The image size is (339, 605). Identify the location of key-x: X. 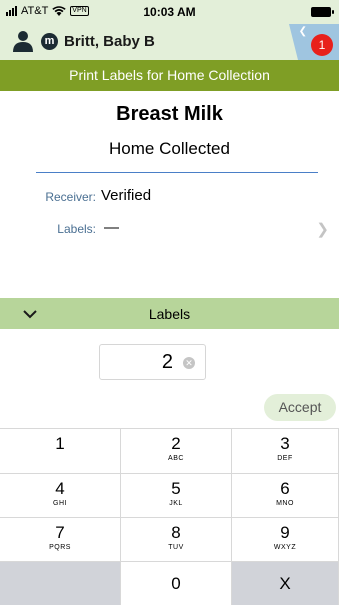
(285, 583).